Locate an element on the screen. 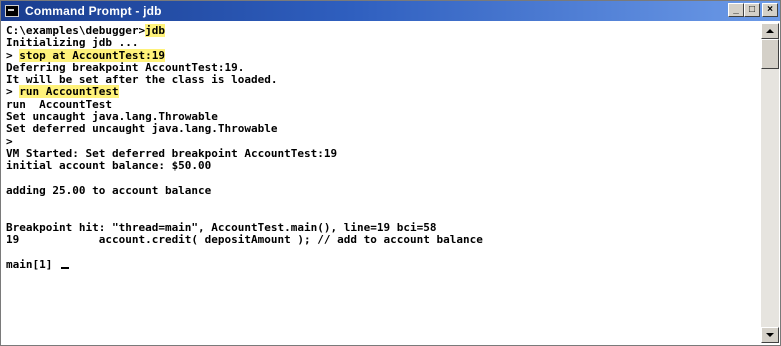  arrow-up-icon is located at coordinates (770, 31).